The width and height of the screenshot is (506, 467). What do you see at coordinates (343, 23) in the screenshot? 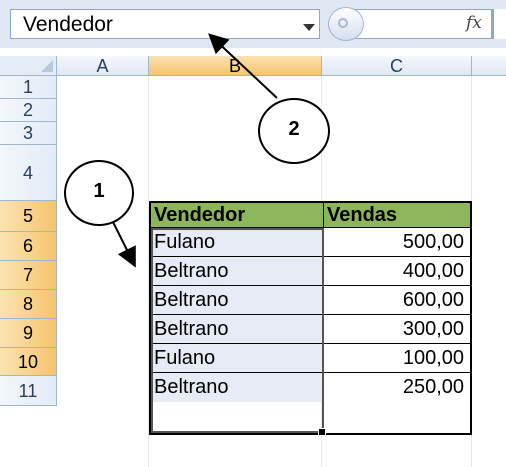
I see `circle-icon` at bounding box center [343, 23].